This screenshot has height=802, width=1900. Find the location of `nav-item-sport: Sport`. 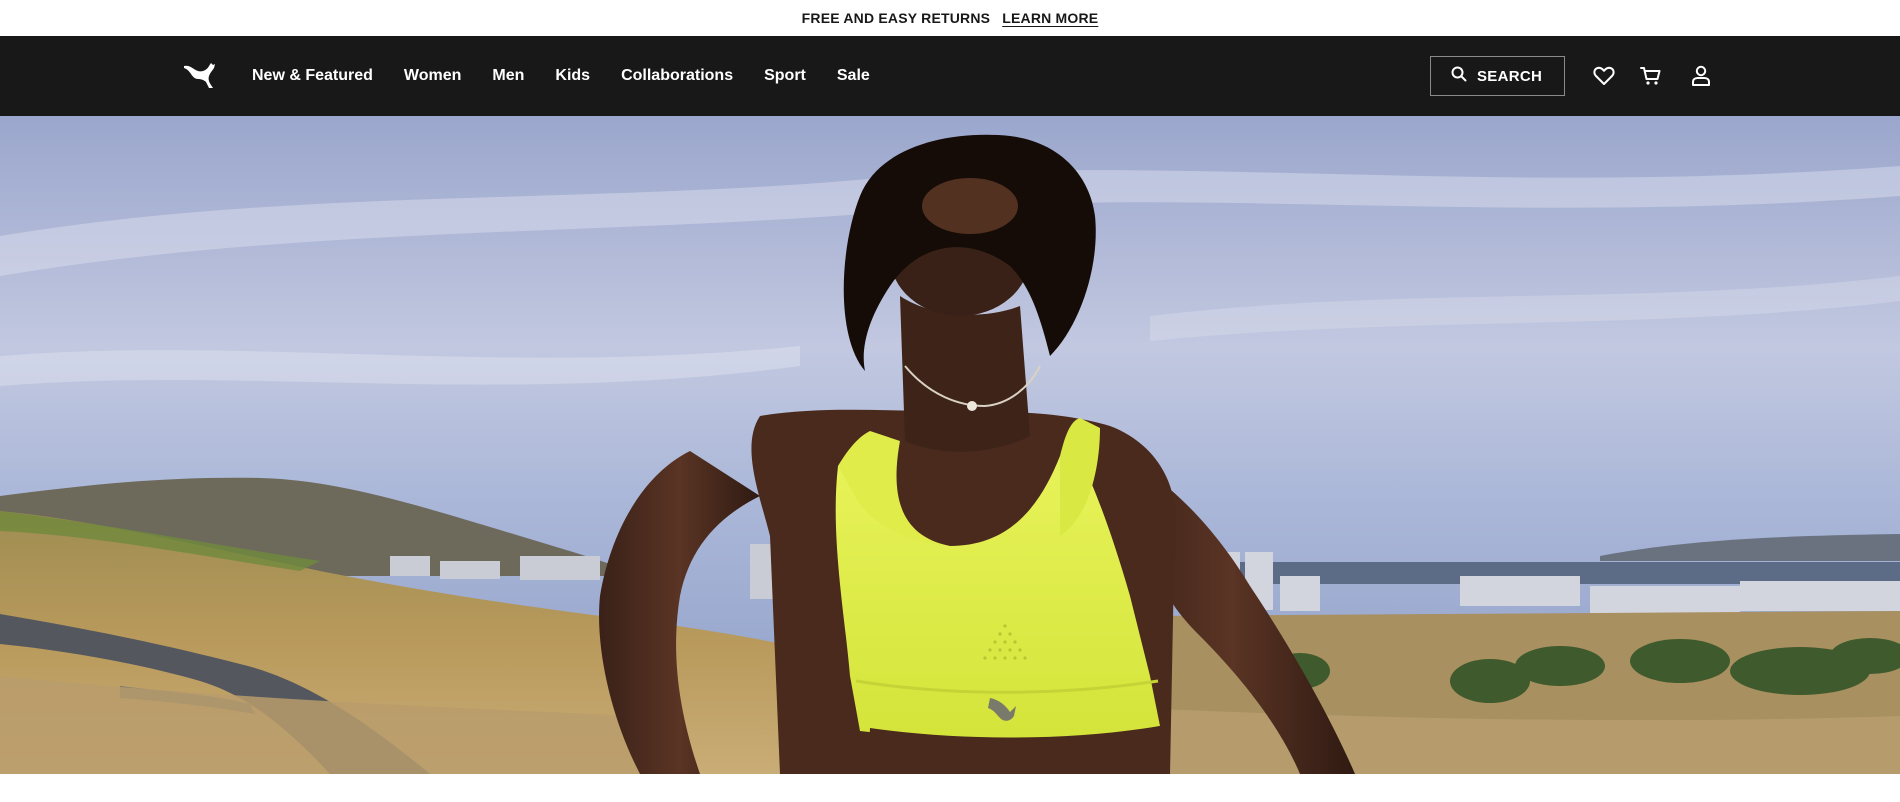

nav-item-sport: Sport is located at coordinates (785, 76).